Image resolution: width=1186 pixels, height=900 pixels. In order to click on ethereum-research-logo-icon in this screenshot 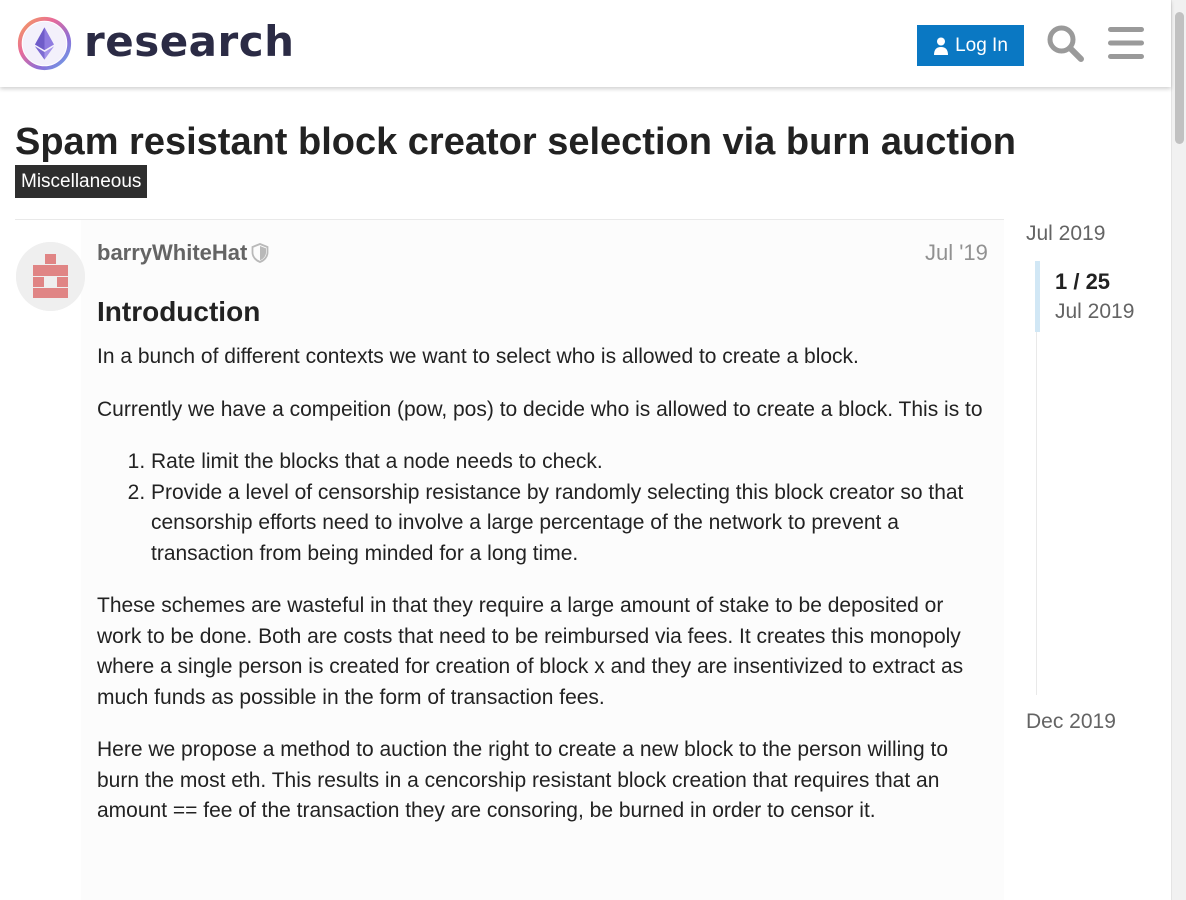, I will do `click(44, 43)`.